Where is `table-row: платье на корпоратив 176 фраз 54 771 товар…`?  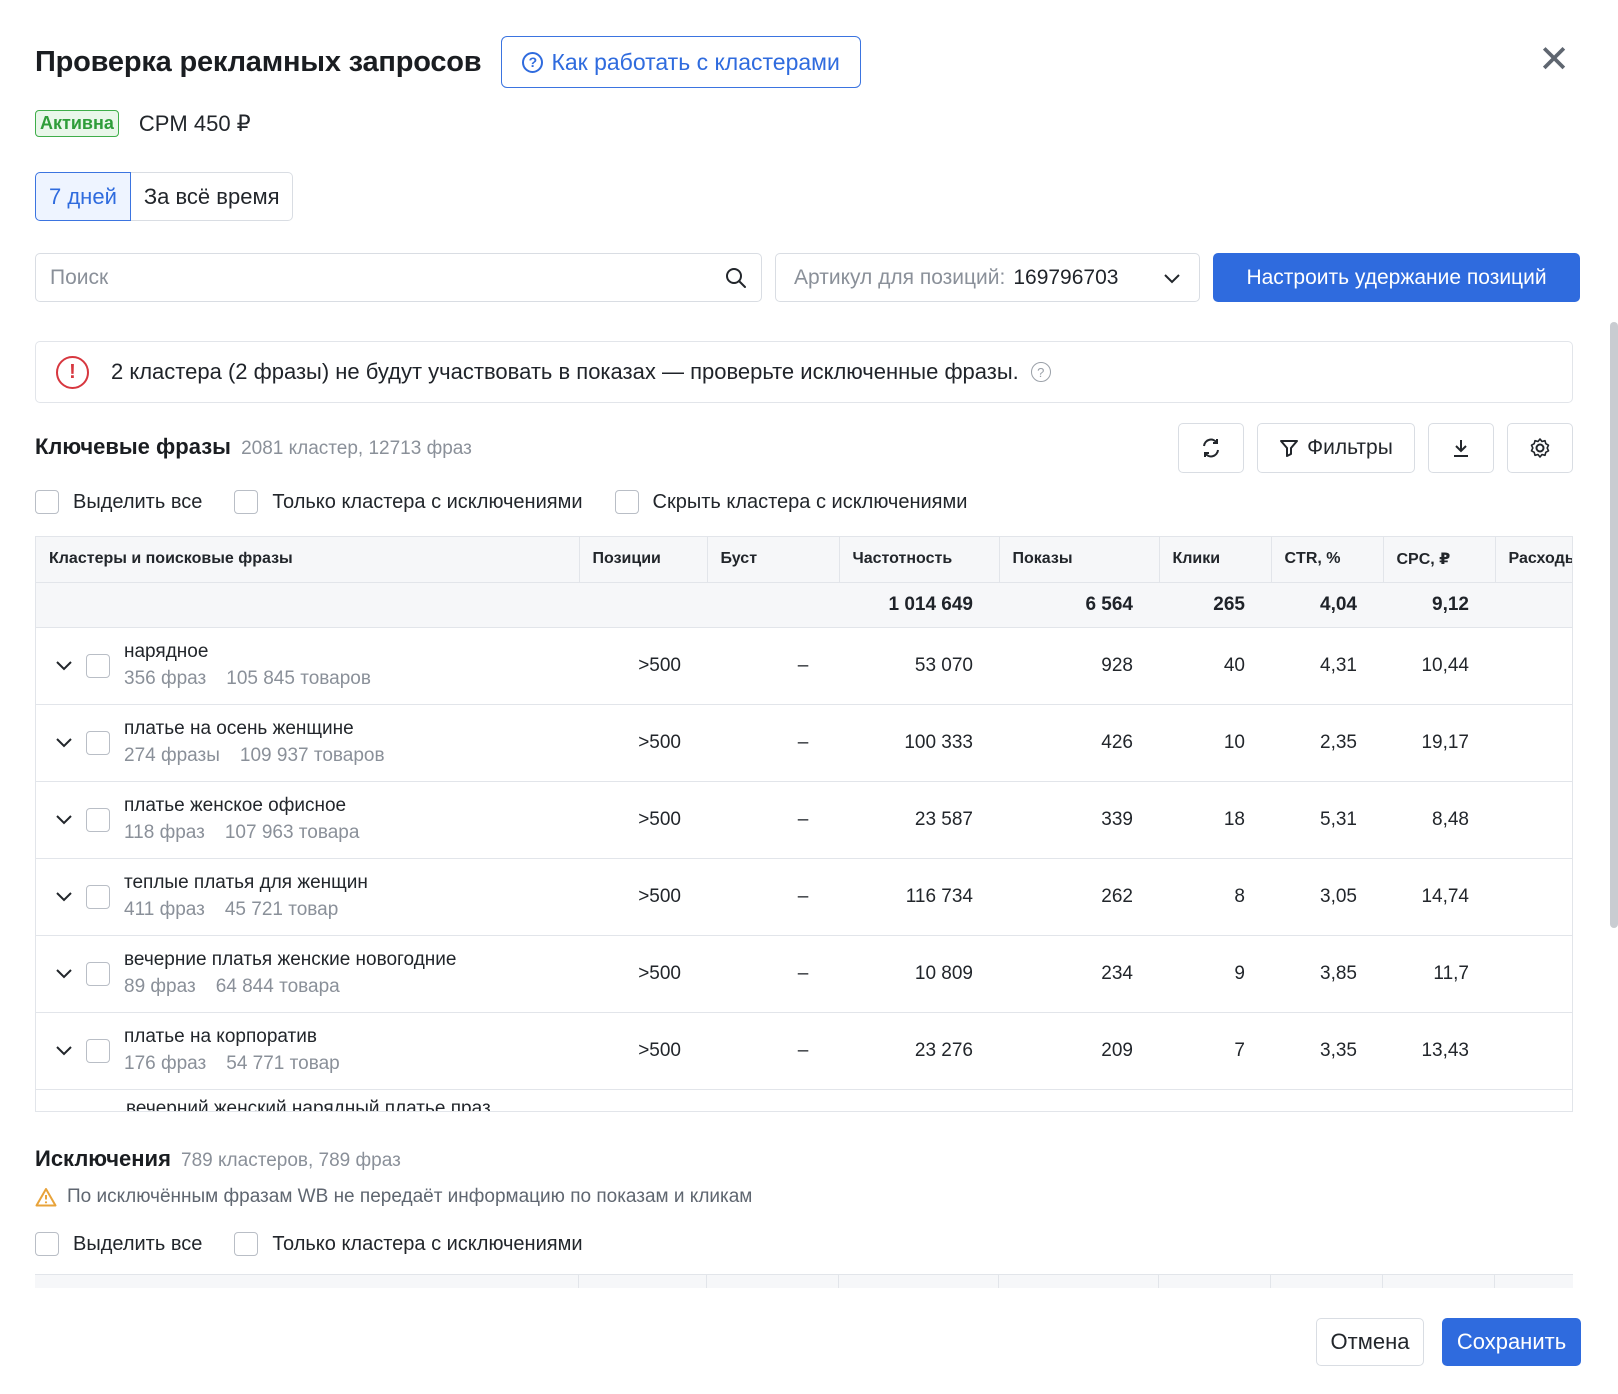
table-row: платье на корпоратив 176 фраз 54 771 товар… is located at coordinates (804, 1051).